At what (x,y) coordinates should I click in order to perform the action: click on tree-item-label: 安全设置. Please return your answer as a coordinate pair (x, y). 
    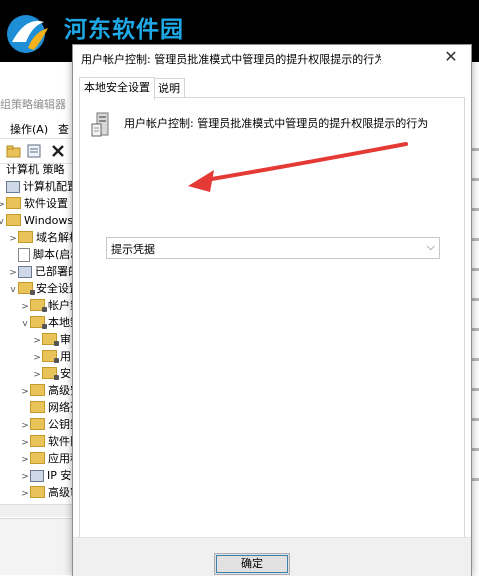
    Looking at the image, I should click on (54, 288).